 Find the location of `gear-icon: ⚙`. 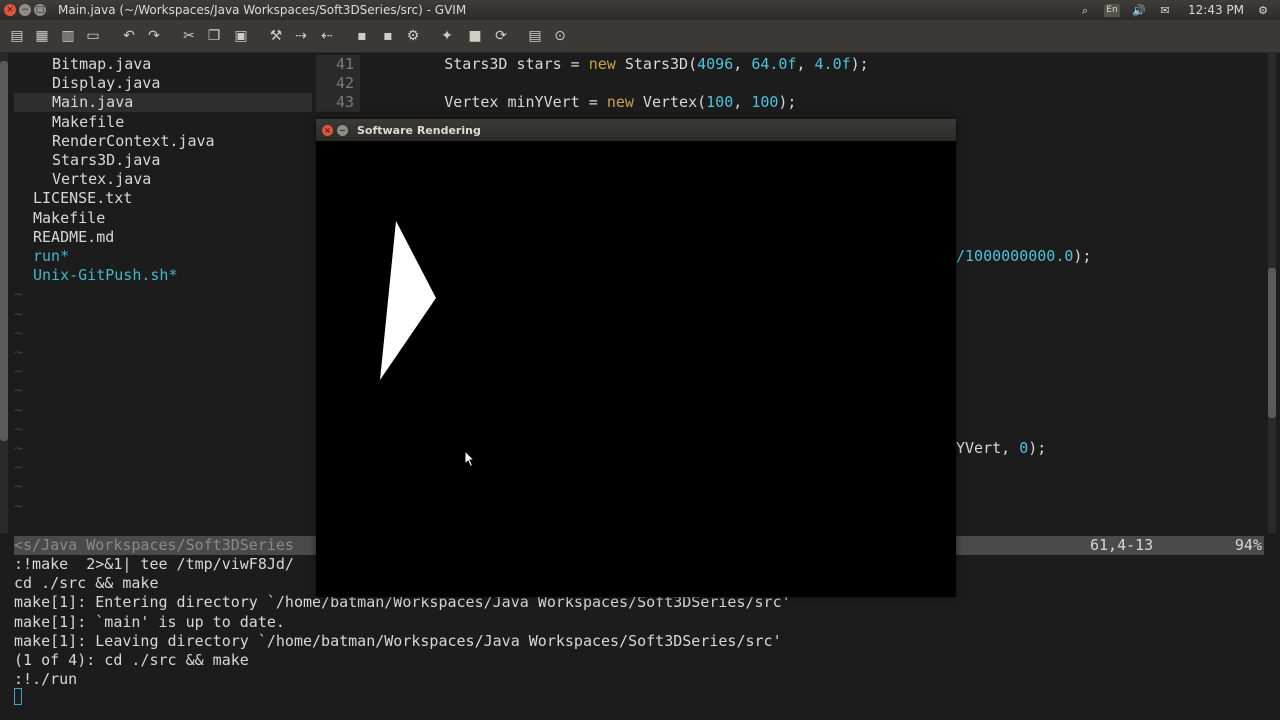

gear-icon: ⚙ is located at coordinates (1263, 10).